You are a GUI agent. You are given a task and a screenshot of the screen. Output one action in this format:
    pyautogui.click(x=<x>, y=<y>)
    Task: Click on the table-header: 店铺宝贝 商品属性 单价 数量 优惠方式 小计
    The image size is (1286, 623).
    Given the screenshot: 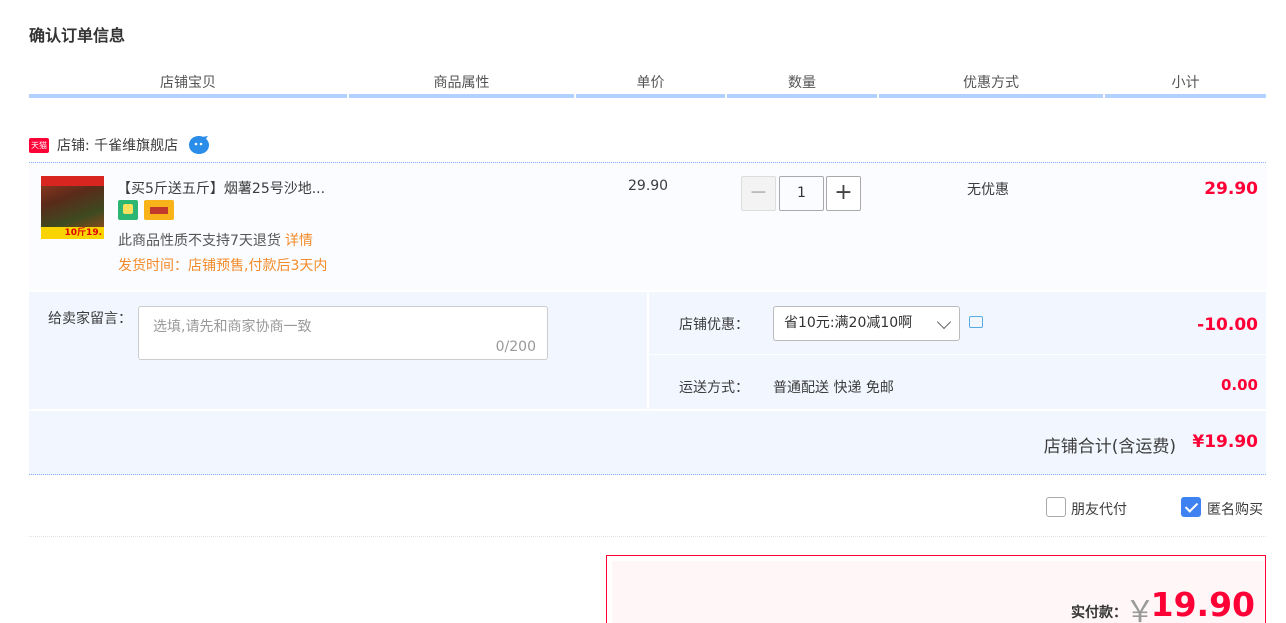 What is the action you would take?
    pyautogui.click(x=647, y=85)
    